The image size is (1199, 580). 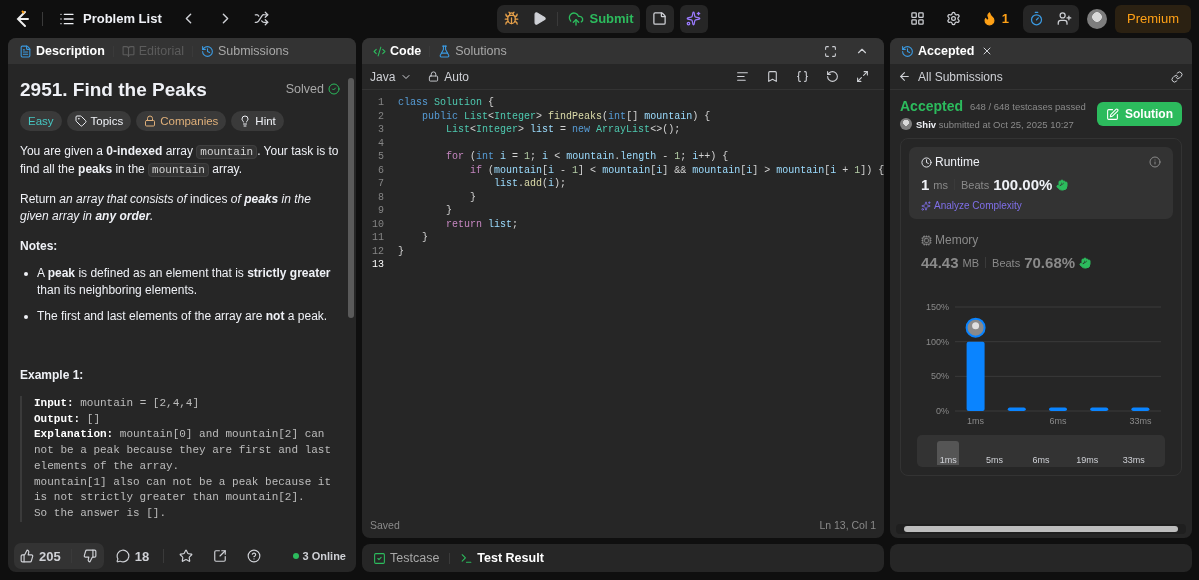 What do you see at coordinates (940, 262) in the screenshot?
I see `metric-value: 44.43` at bounding box center [940, 262].